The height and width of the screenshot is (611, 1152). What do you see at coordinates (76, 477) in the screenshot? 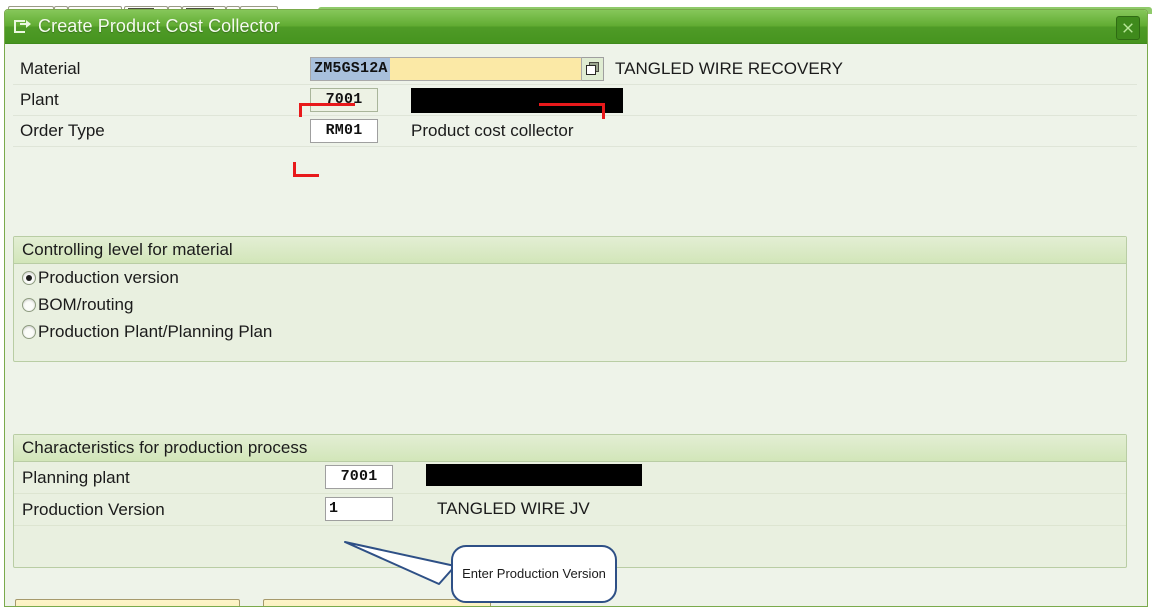
I see `planning-plant-label: Planning plant` at bounding box center [76, 477].